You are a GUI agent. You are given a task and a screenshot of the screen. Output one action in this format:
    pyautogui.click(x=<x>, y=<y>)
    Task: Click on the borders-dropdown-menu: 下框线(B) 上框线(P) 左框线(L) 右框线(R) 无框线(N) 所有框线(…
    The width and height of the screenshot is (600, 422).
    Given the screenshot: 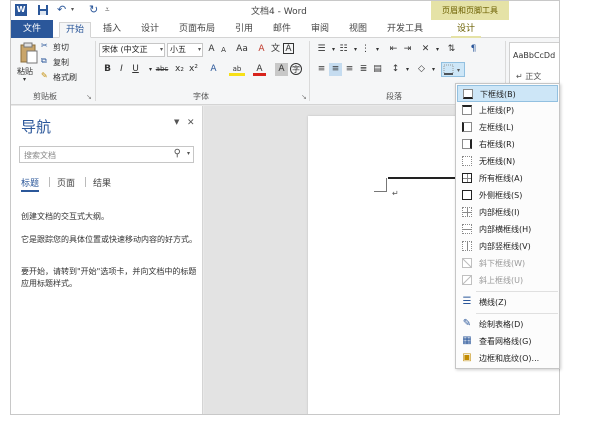 What is the action you would take?
    pyautogui.click(x=507, y=226)
    